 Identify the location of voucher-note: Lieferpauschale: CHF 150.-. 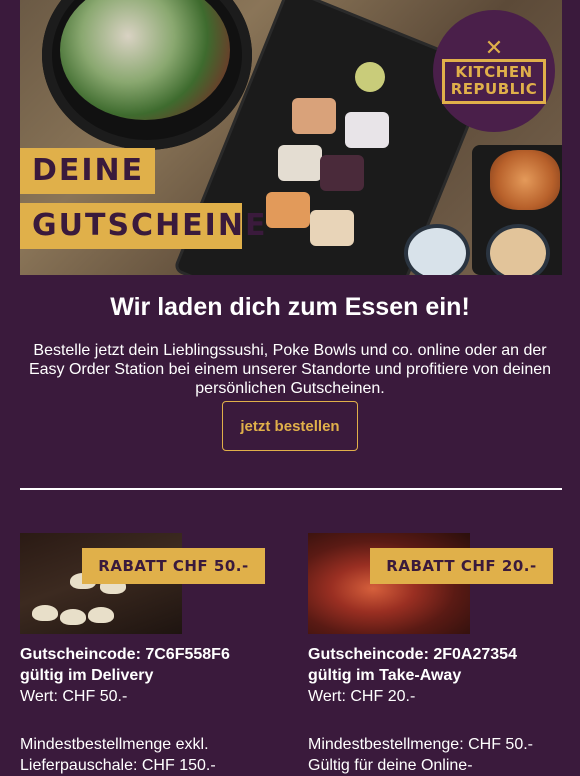
(118, 765).